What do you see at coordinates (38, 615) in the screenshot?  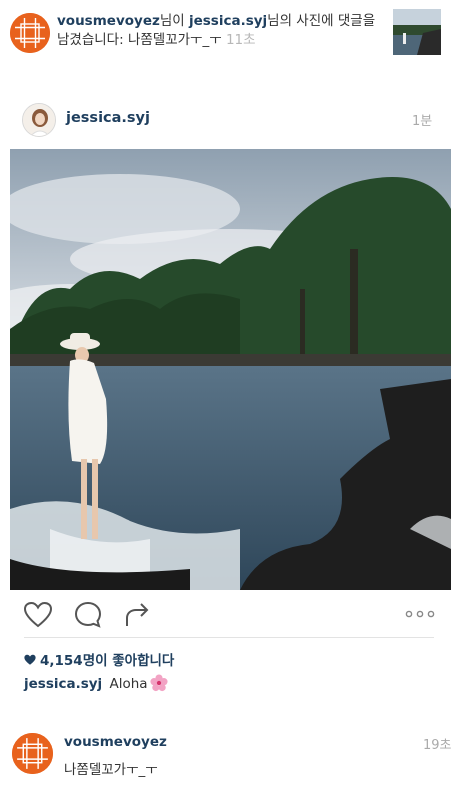 I see `heart-outline-icon` at bounding box center [38, 615].